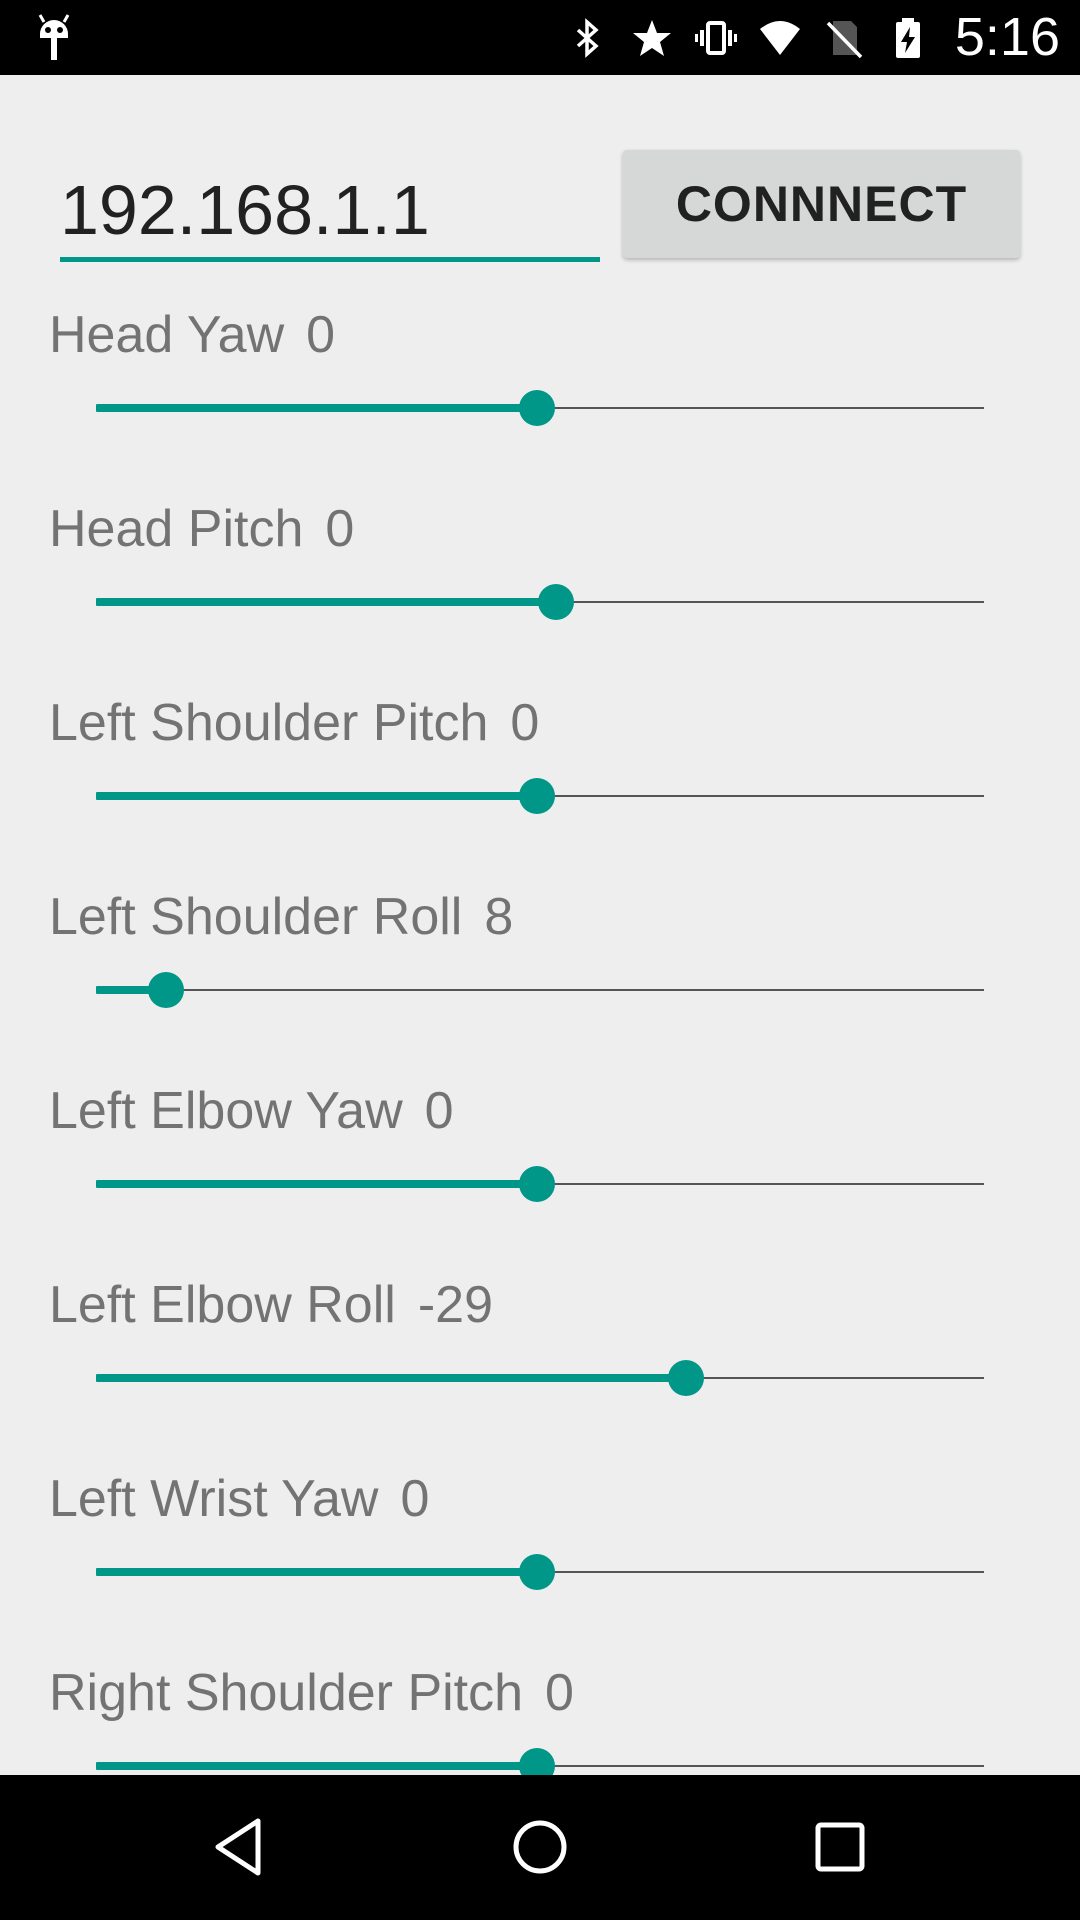 The image size is (1080, 1920). Describe the element at coordinates (455, 1305) in the screenshot. I see `joint-value: -29` at that location.